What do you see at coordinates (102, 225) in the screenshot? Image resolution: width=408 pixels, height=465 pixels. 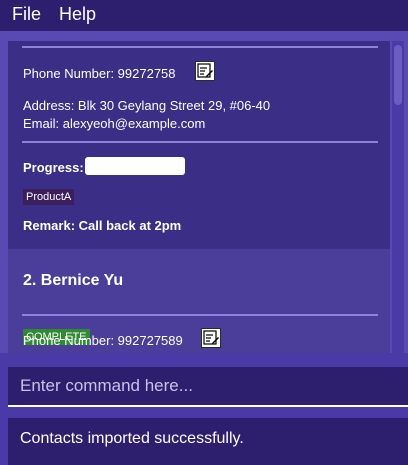 I see `remark-label: Remark: Call back at 2pm` at bounding box center [102, 225].